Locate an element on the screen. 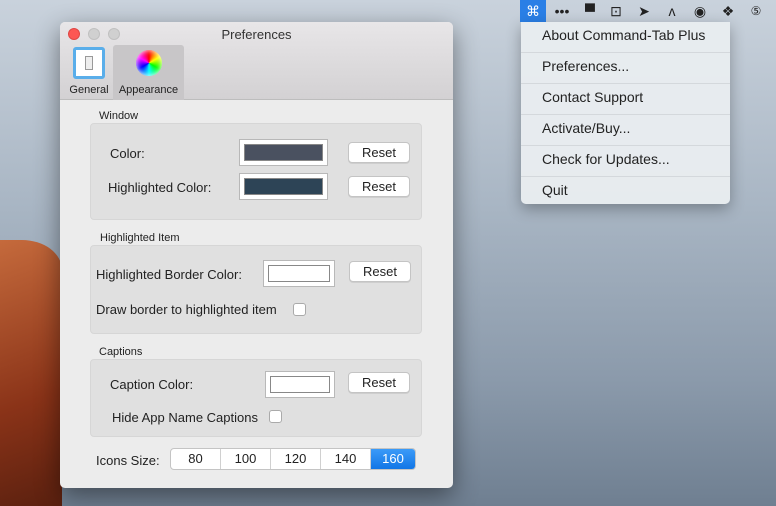  tab-appearance: Appearance is located at coordinates (148, 72).